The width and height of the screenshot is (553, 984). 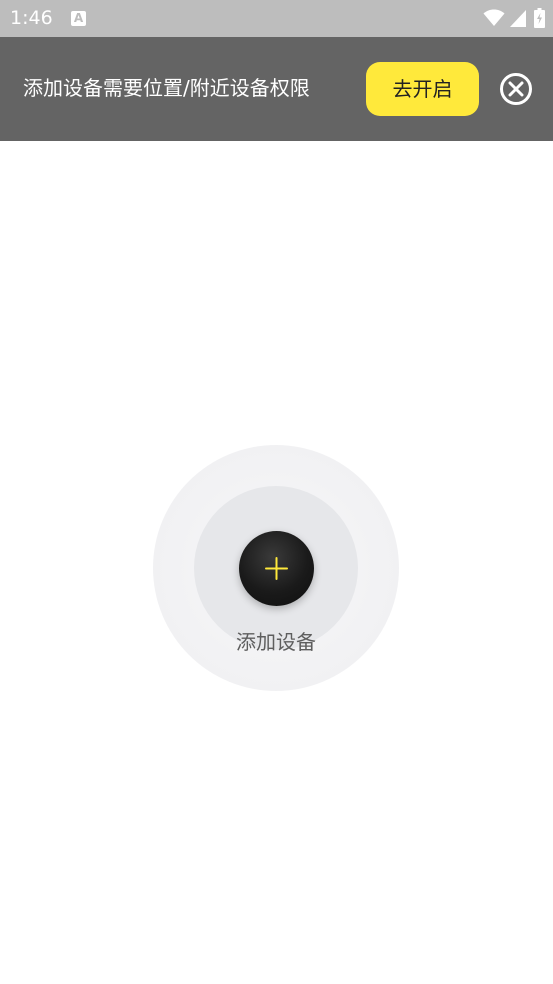 I want to click on add-device-inner-ring, so click(x=276, y=568).